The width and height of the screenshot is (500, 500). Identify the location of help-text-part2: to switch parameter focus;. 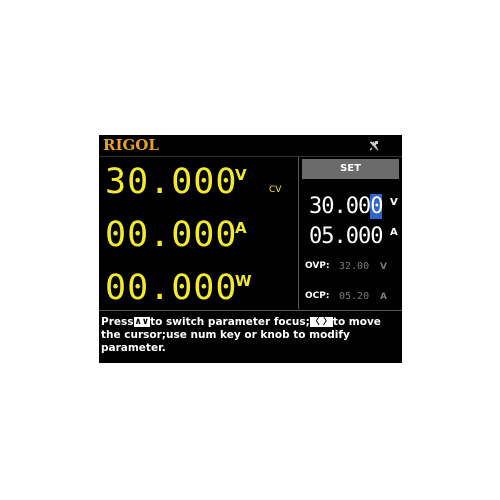
(230, 322).